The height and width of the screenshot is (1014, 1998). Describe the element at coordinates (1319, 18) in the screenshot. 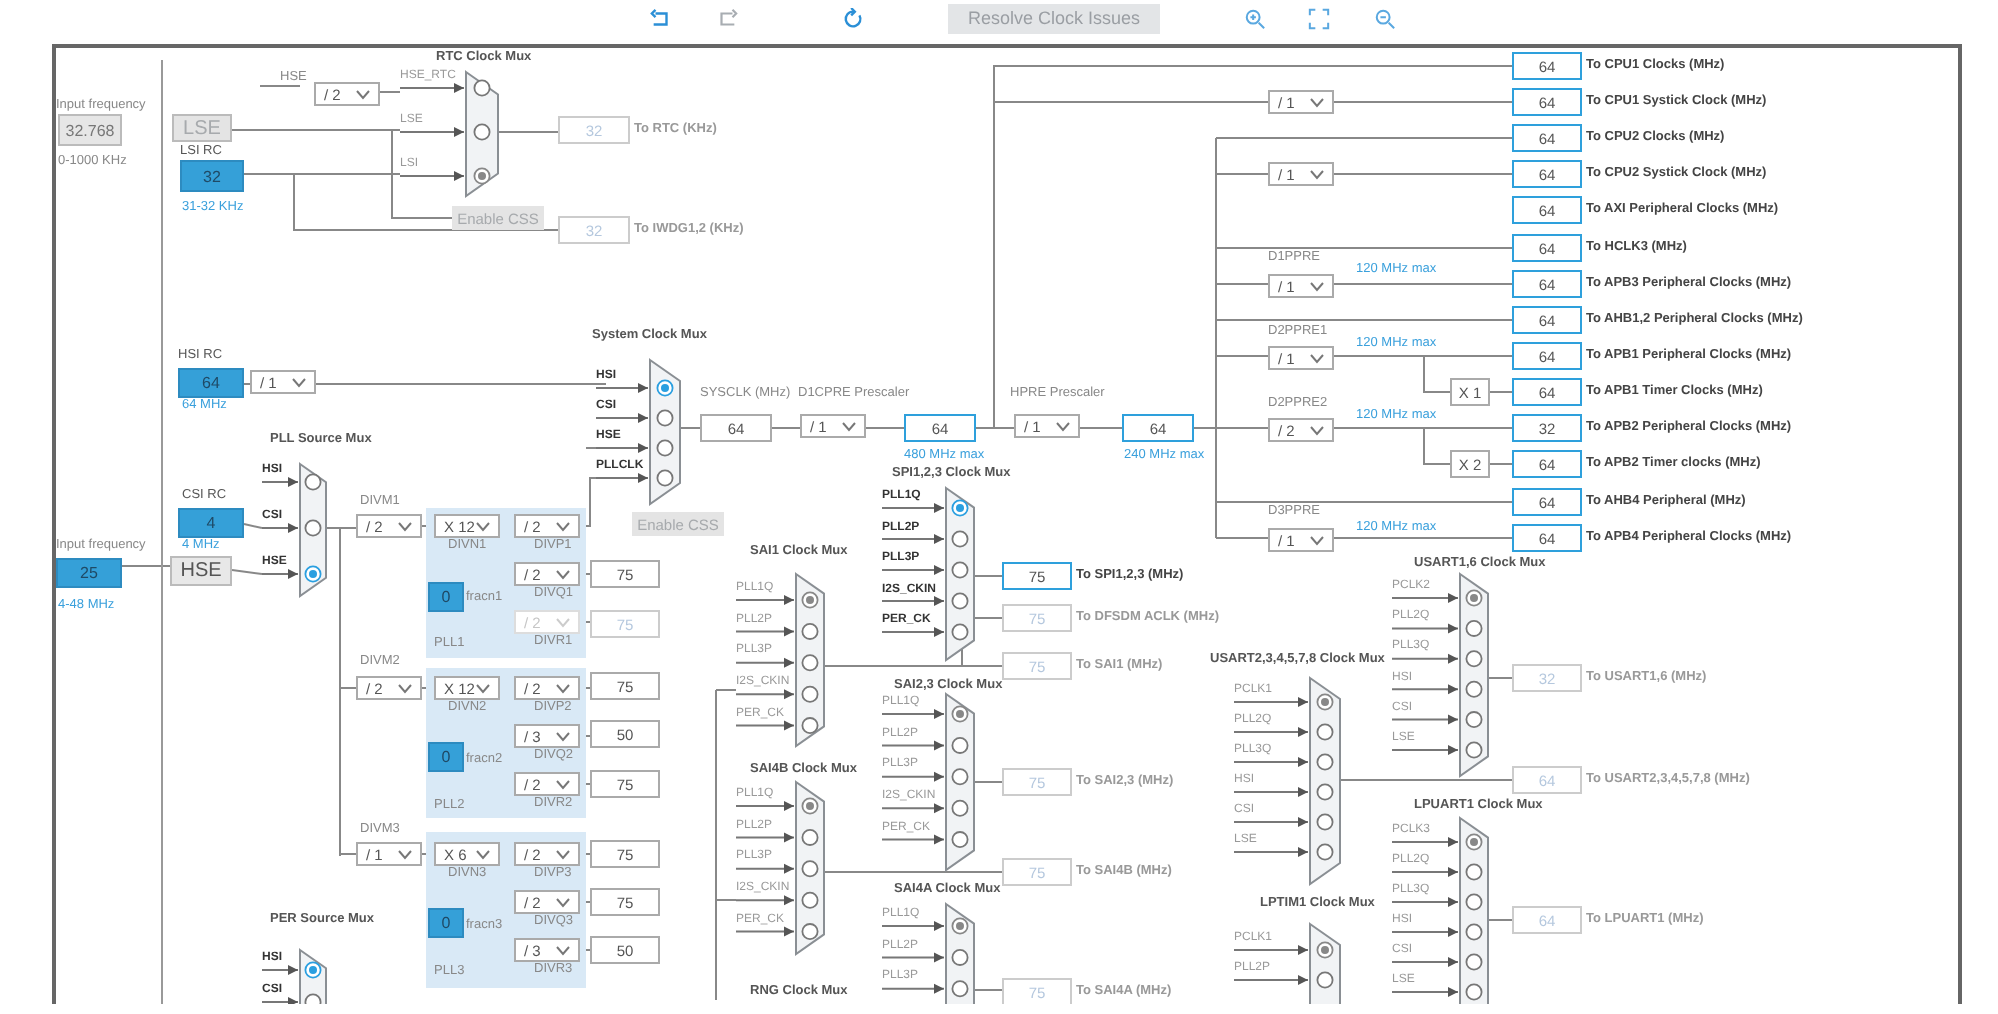

I see `fit-screen-icon` at that location.